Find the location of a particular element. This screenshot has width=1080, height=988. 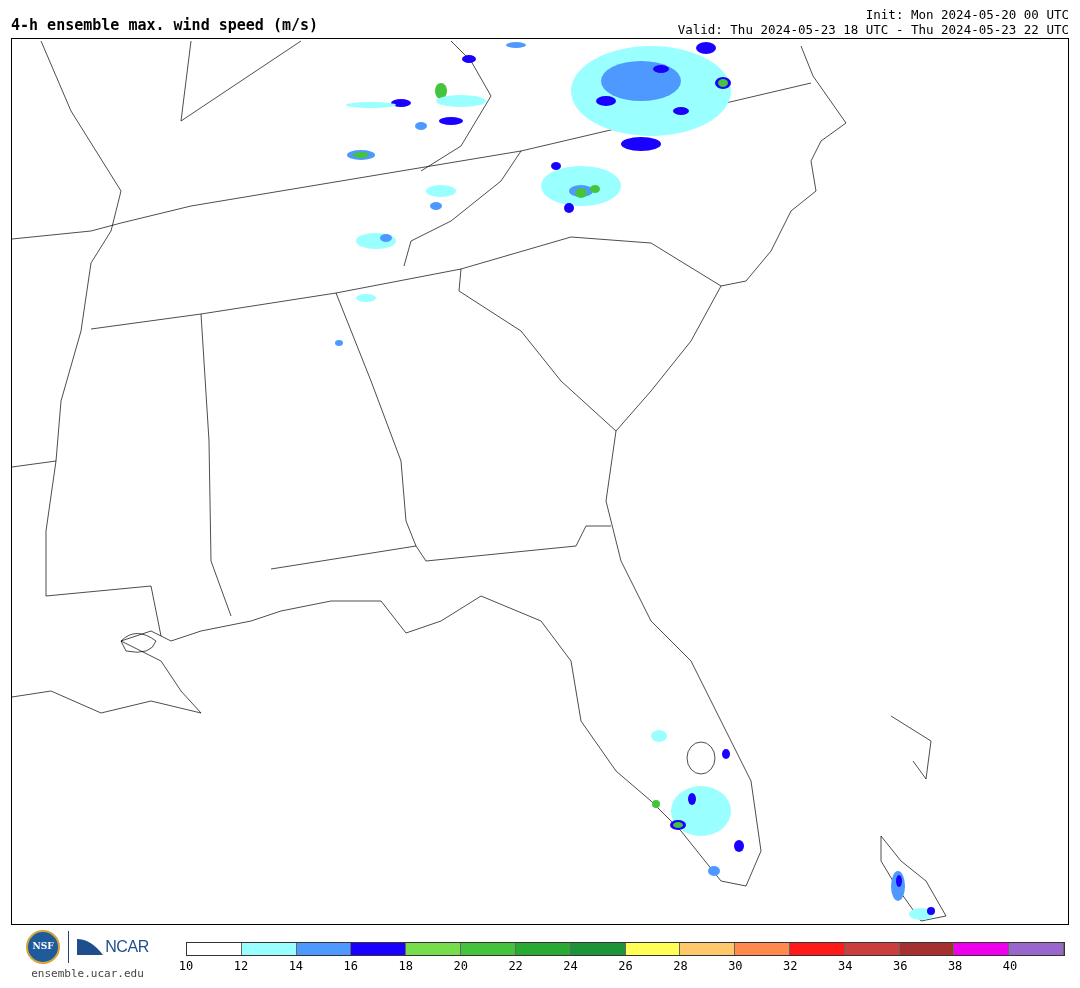

site-url: ensemble.ucar.edu is located at coordinates (87, 974).